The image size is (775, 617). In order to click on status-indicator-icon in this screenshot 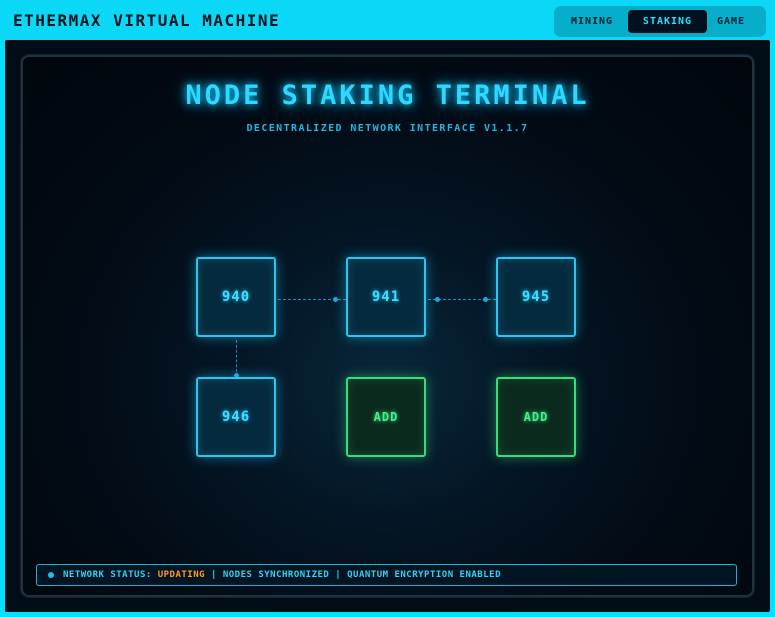, I will do `click(51, 575)`.